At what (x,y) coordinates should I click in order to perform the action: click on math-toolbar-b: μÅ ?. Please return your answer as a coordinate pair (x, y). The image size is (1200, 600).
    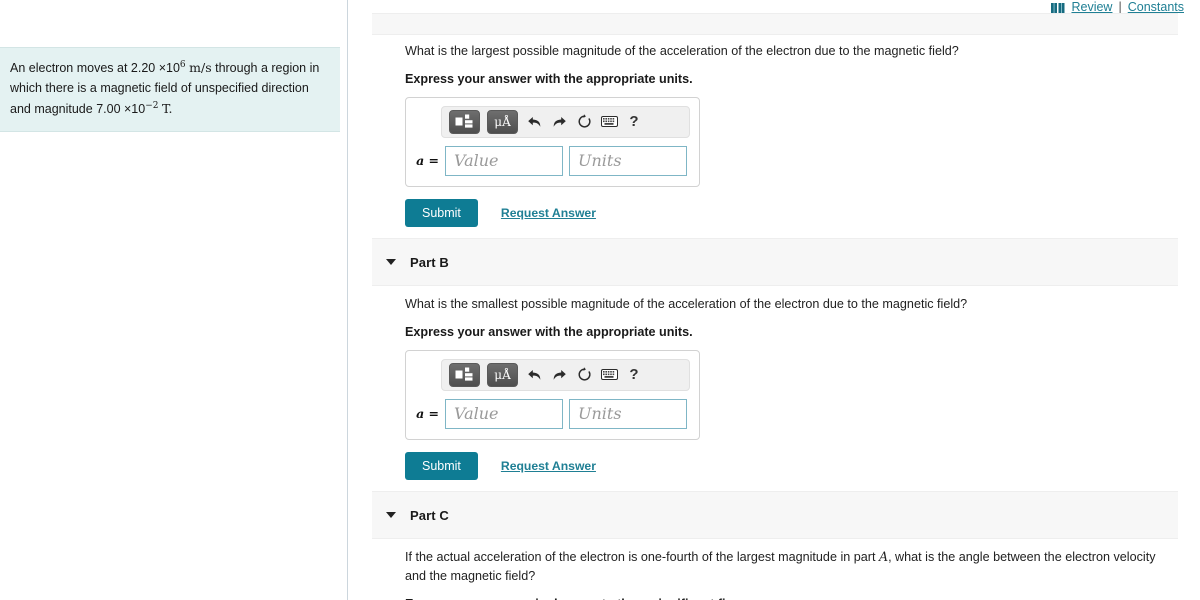
    Looking at the image, I should click on (565, 374).